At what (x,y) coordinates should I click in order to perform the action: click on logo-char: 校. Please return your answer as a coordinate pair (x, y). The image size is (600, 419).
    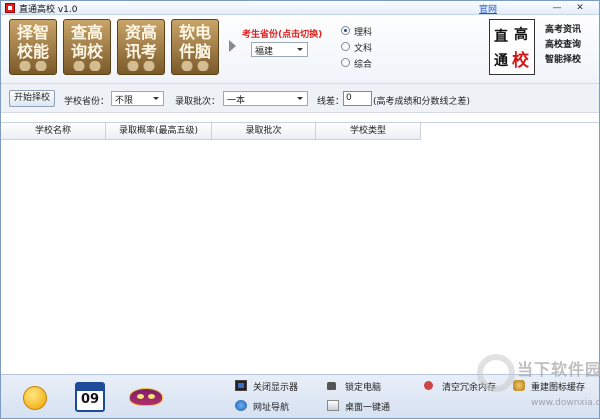
    Looking at the image, I should click on (520, 61).